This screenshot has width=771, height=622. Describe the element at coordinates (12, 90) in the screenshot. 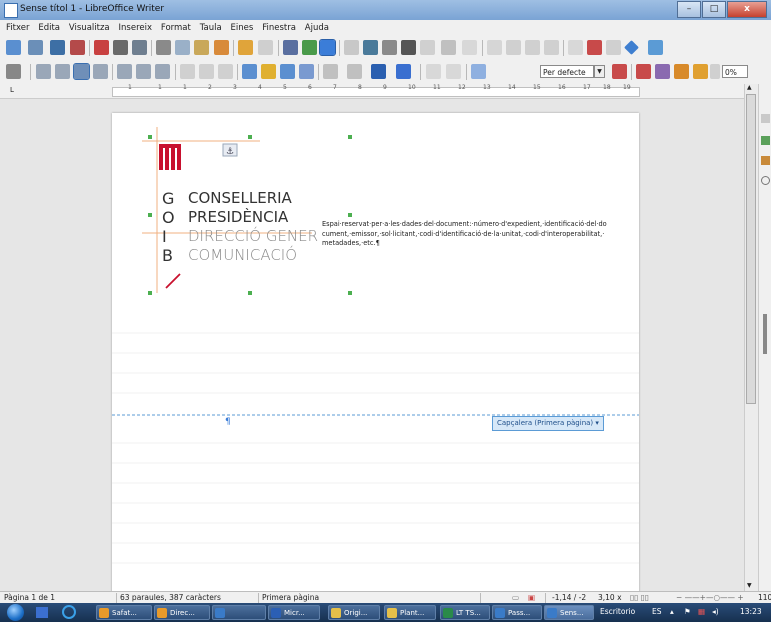

I see `tab-stop-selector: L` at that location.